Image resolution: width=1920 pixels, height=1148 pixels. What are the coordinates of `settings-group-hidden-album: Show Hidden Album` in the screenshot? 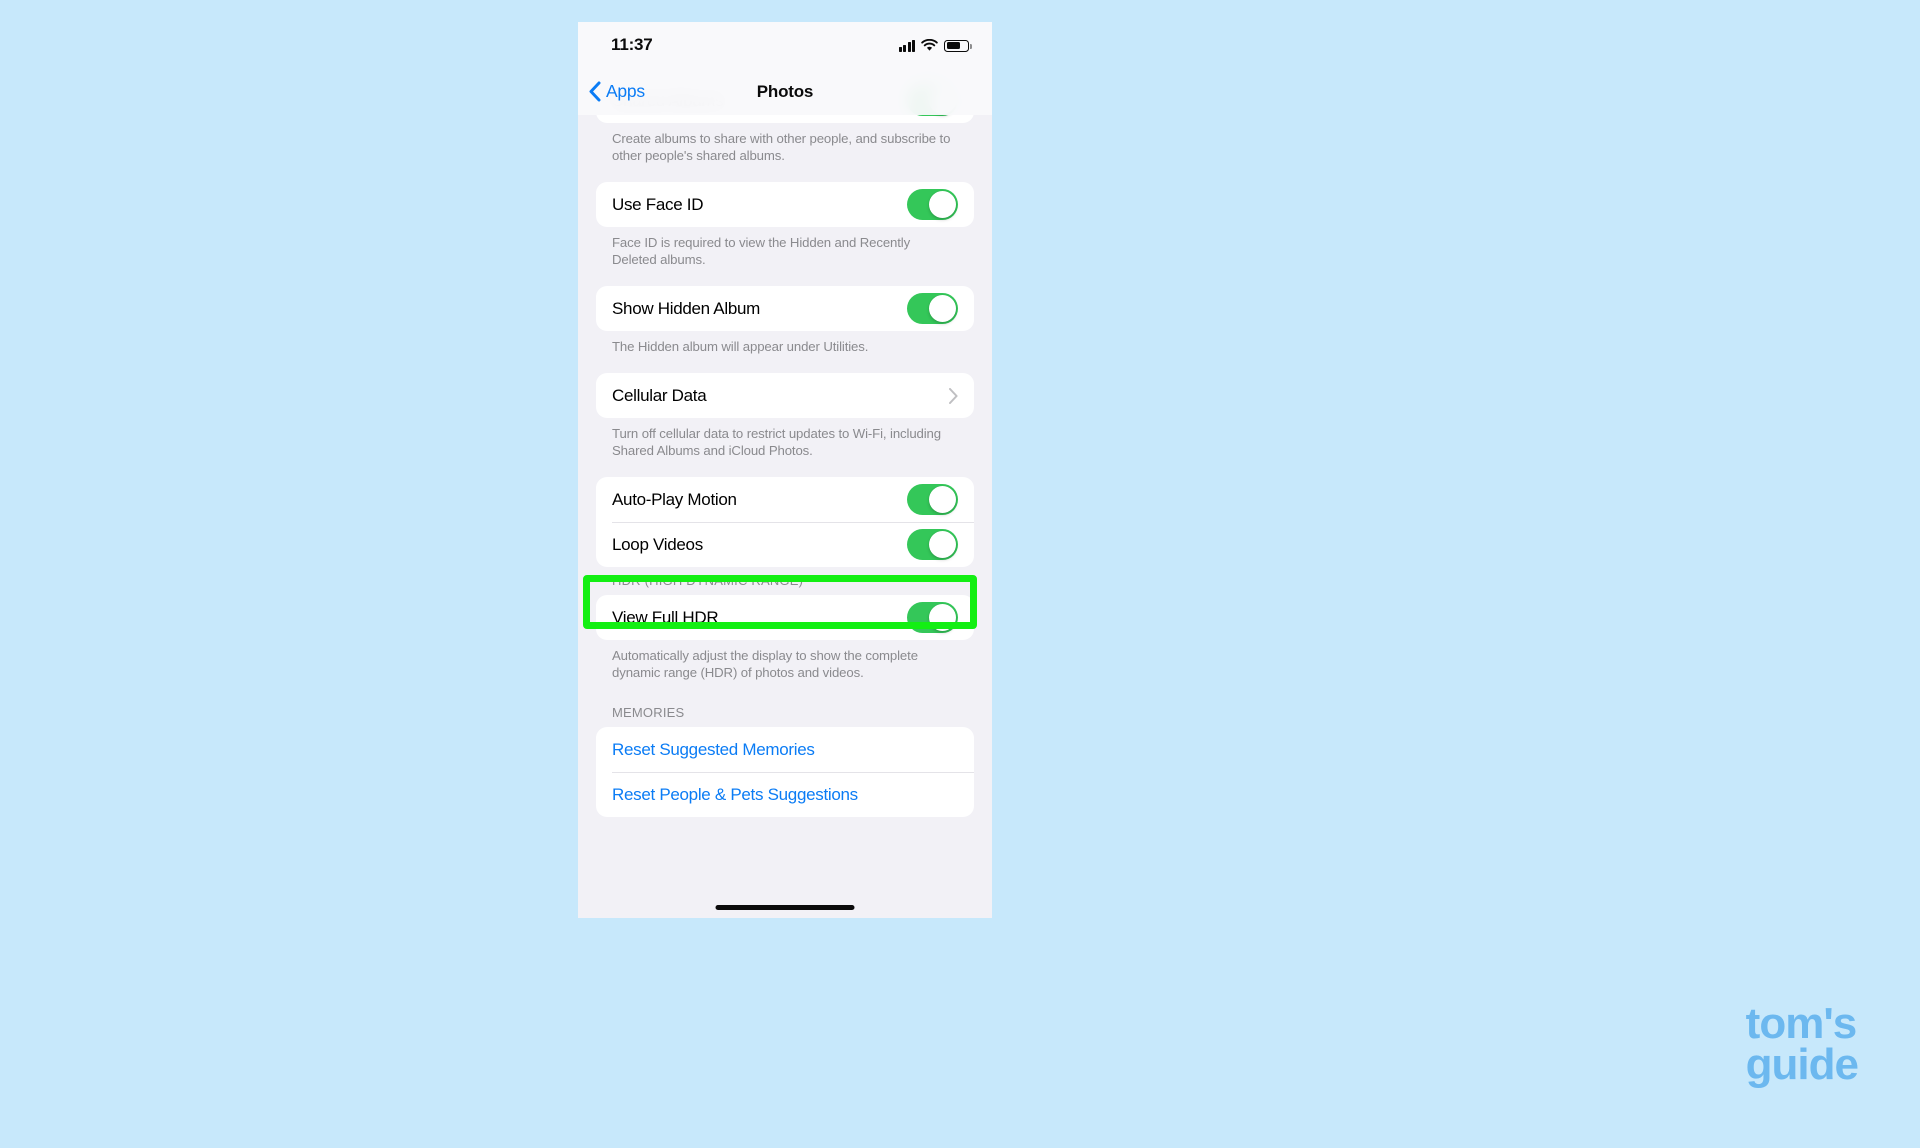 It's located at (785, 308).